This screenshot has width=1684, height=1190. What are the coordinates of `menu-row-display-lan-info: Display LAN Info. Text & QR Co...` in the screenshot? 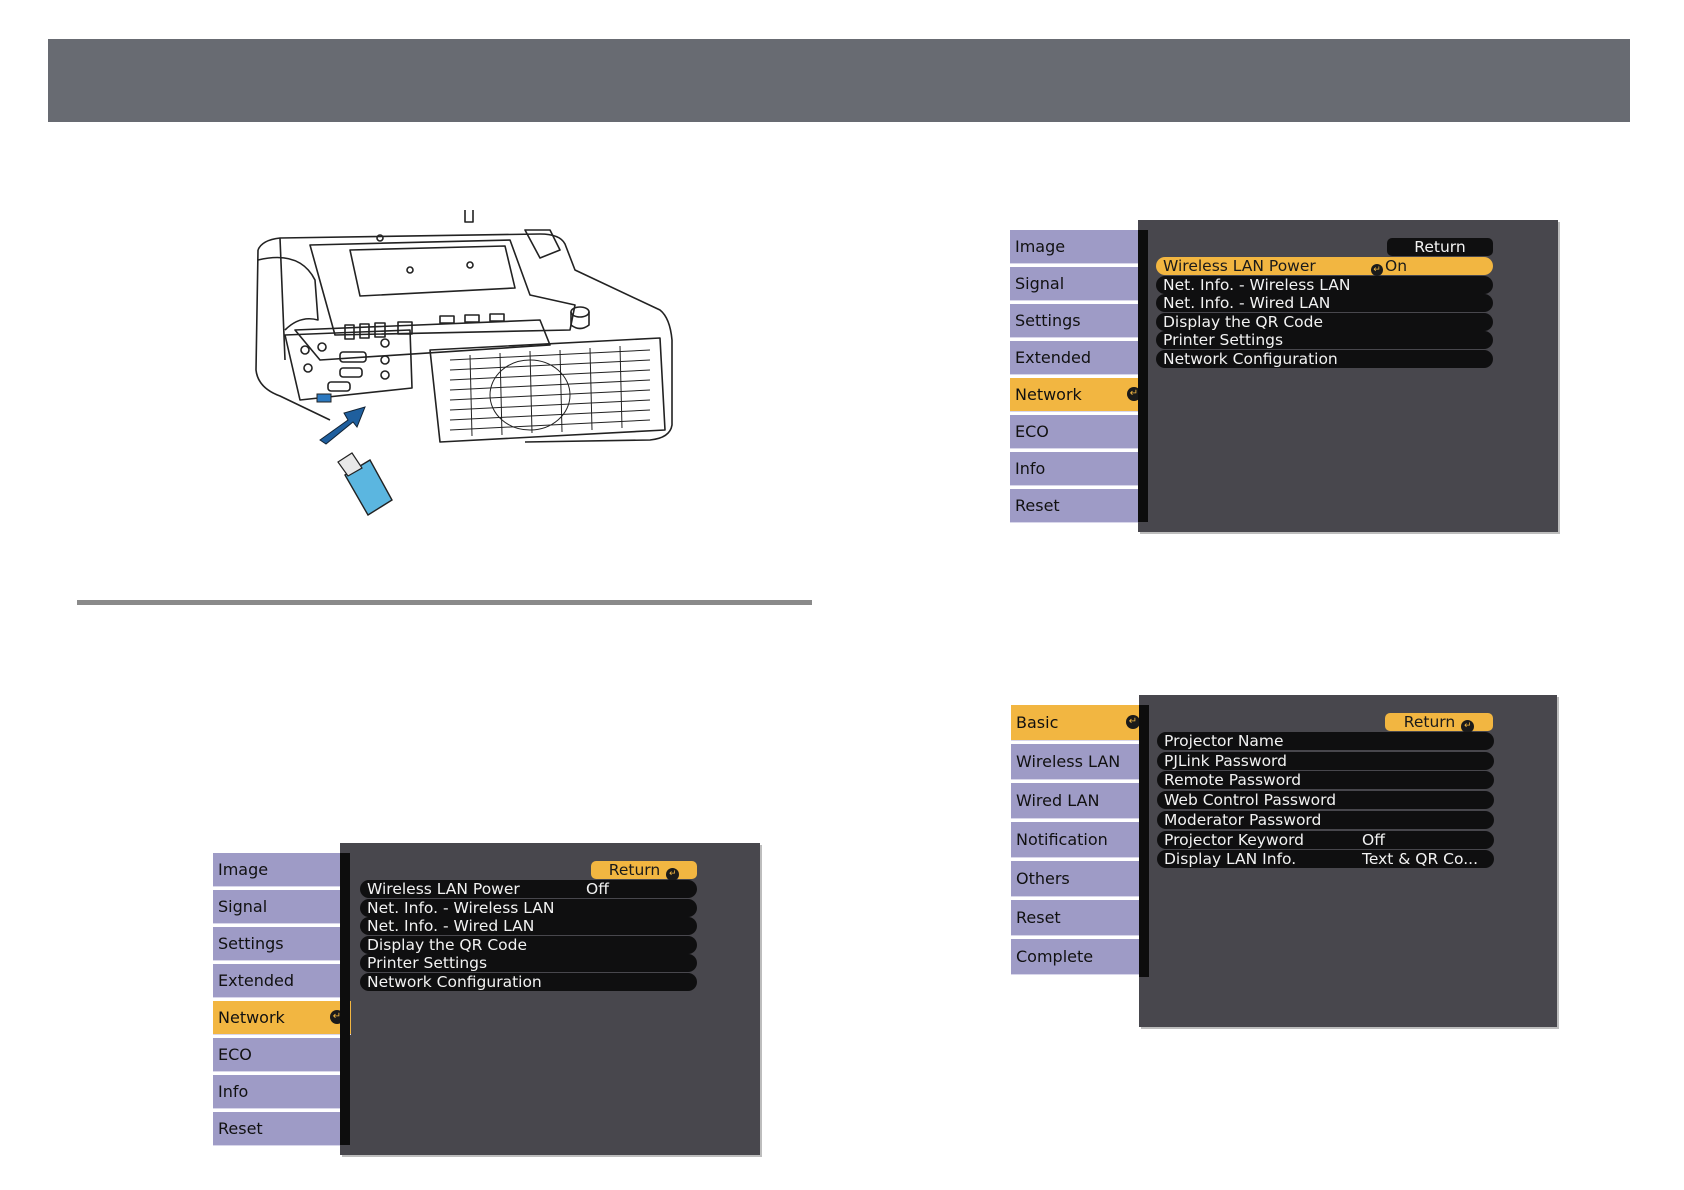 It's located at (1325, 859).